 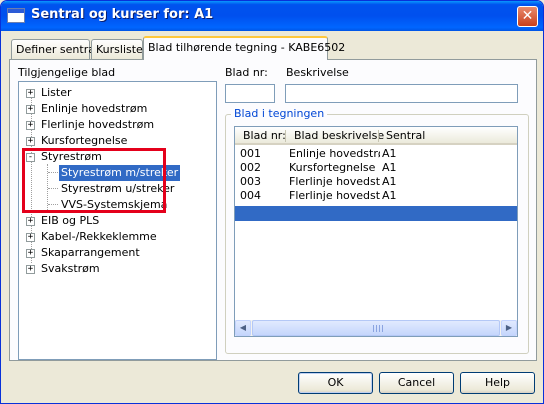 I want to click on tree-item-label: Skaparrangement, so click(x=90, y=252).